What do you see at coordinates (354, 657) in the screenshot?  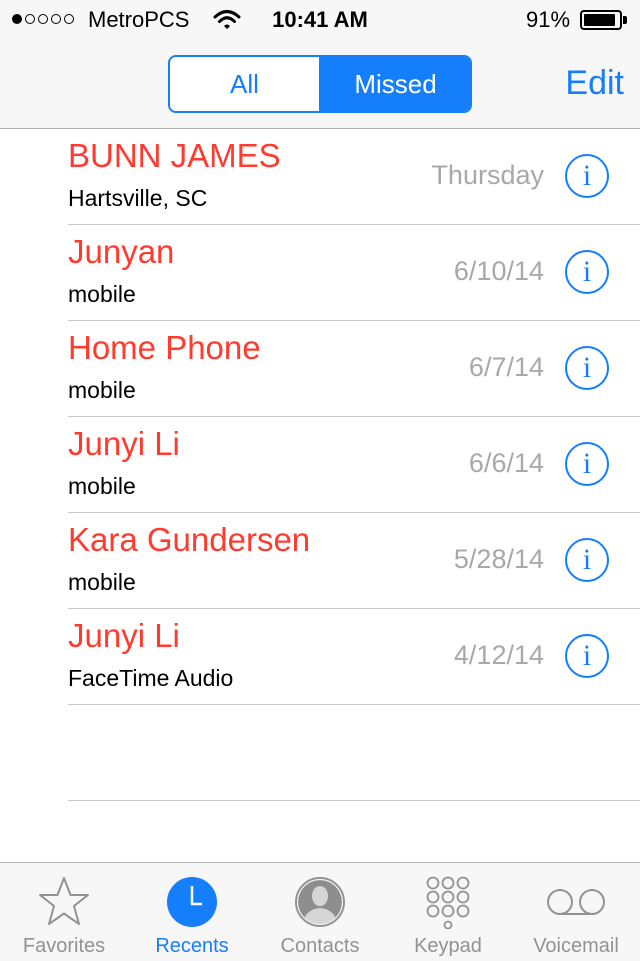 I see `call-row: Junyi Li FaceTime Audio 4/12/14 i` at bounding box center [354, 657].